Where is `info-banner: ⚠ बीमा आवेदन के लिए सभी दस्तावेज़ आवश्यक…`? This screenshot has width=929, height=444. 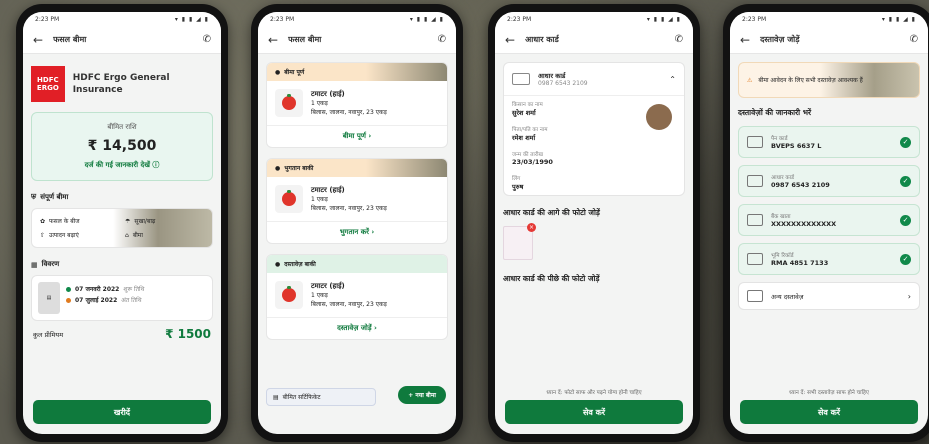
info-banner: ⚠ बीमा आवेदन के लिए सभी दस्तावेज़ आवश्यक… is located at coordinates (829, 80).